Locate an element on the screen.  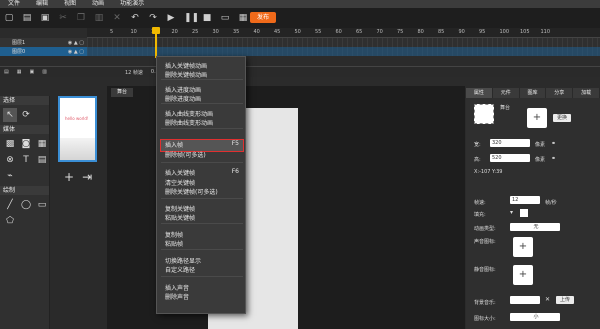
qrcode-icon: ▦ is located at coordinates (243, 18).